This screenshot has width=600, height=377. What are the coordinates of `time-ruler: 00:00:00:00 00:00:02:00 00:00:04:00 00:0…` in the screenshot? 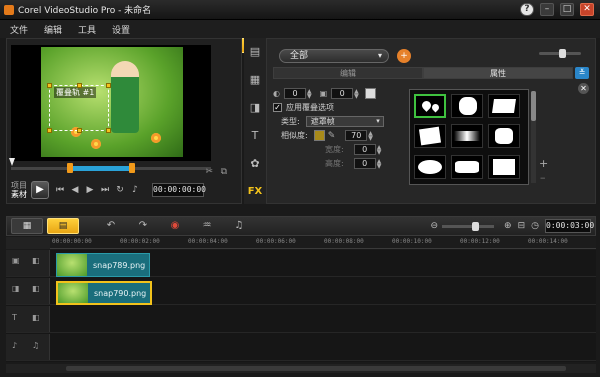 It's located at (323, 243).